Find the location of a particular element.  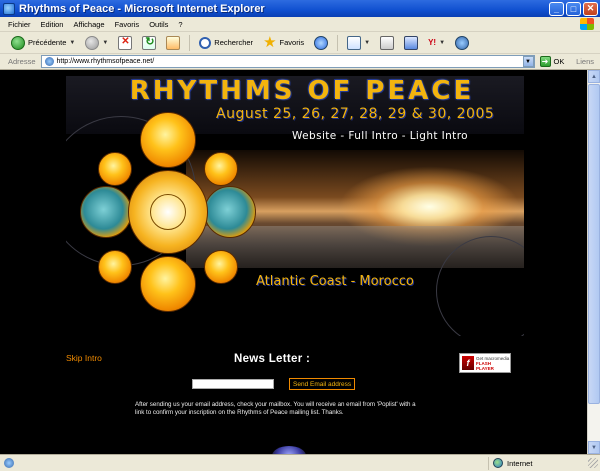

security-zone: Internet is located at coordinates (538, 463).